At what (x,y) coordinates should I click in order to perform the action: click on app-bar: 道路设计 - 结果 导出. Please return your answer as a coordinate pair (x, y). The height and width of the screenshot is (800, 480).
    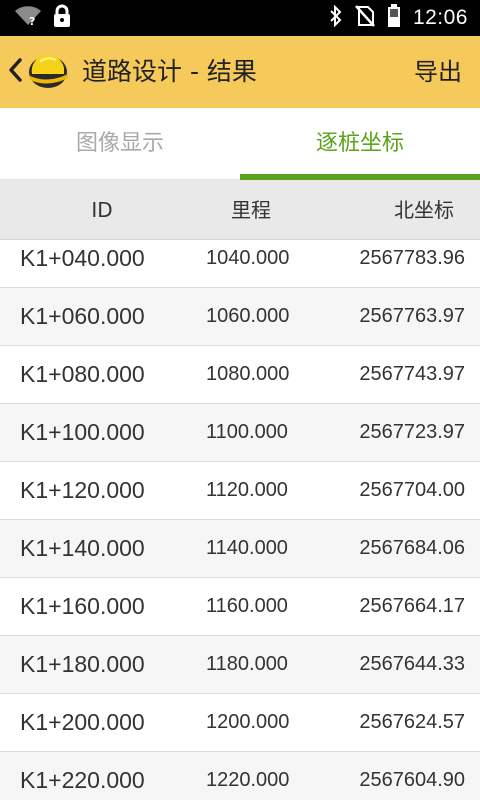
    Looking at the image, I should click on (240, 72).